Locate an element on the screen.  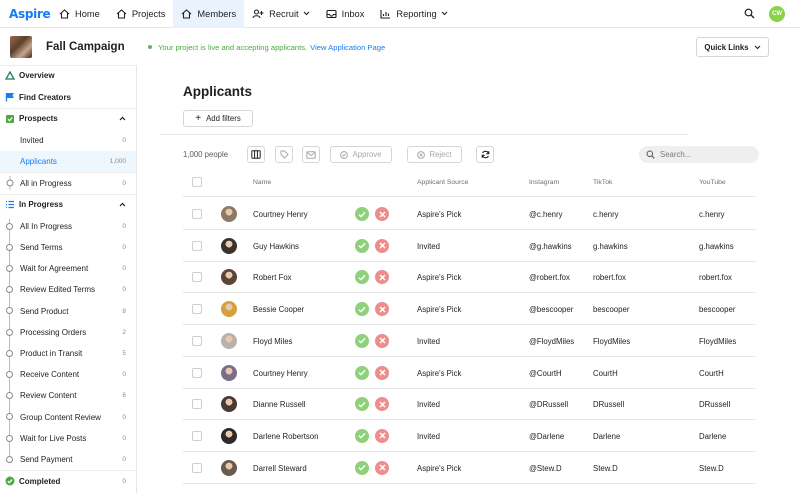
columns-button is located at coordinates (256, 154).